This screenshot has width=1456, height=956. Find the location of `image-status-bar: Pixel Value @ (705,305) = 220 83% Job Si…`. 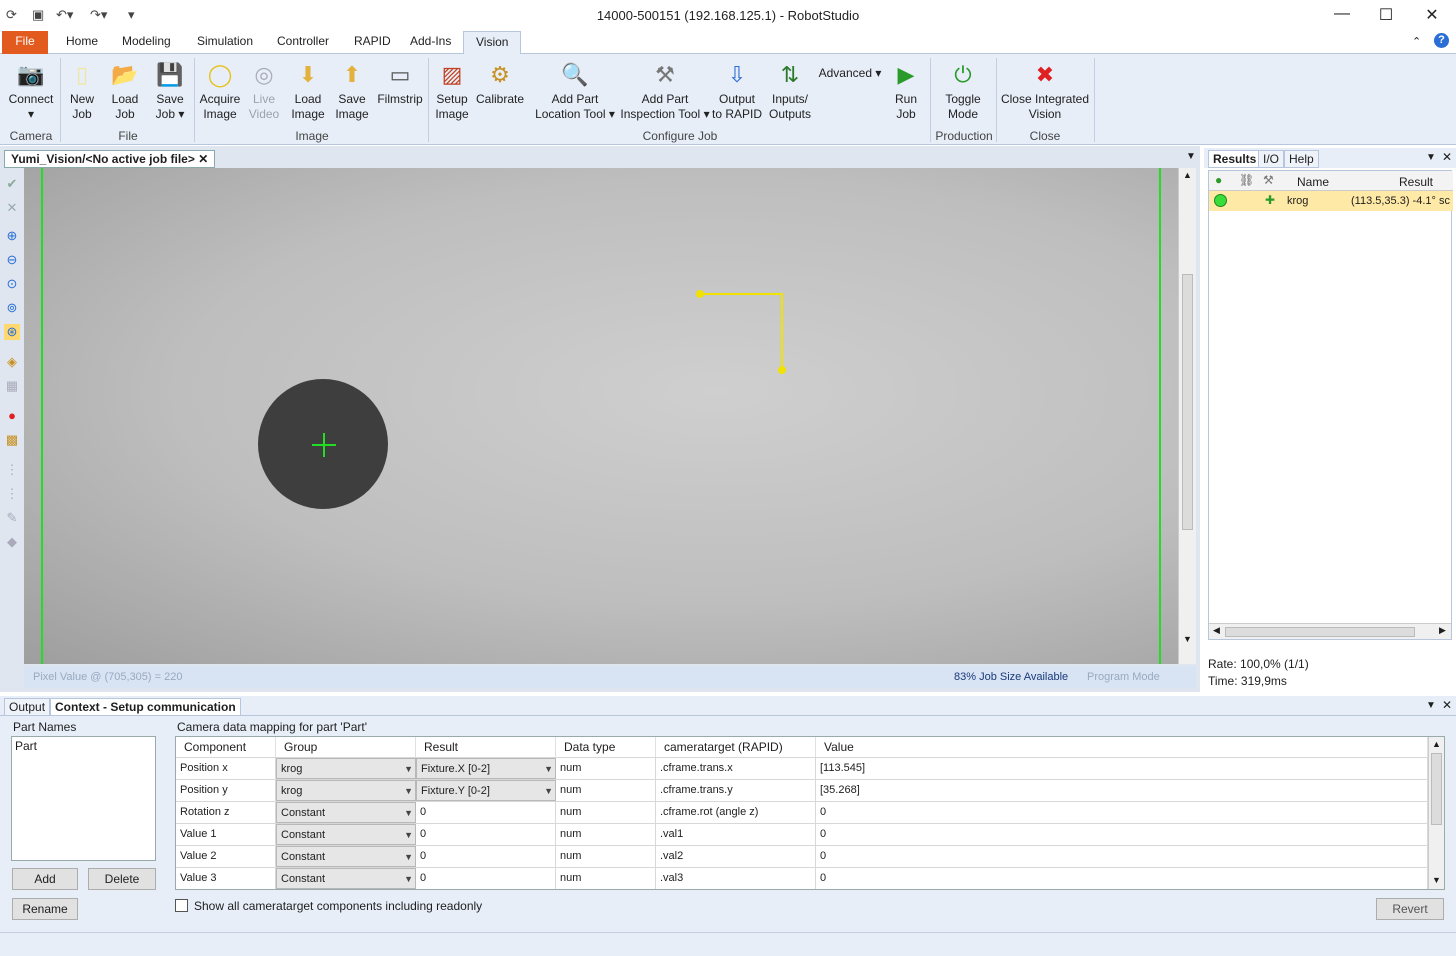

image-status-bar: Pixel Value @ (705,305) = 220 83% Job Si… is located at coordinates (610, 677).